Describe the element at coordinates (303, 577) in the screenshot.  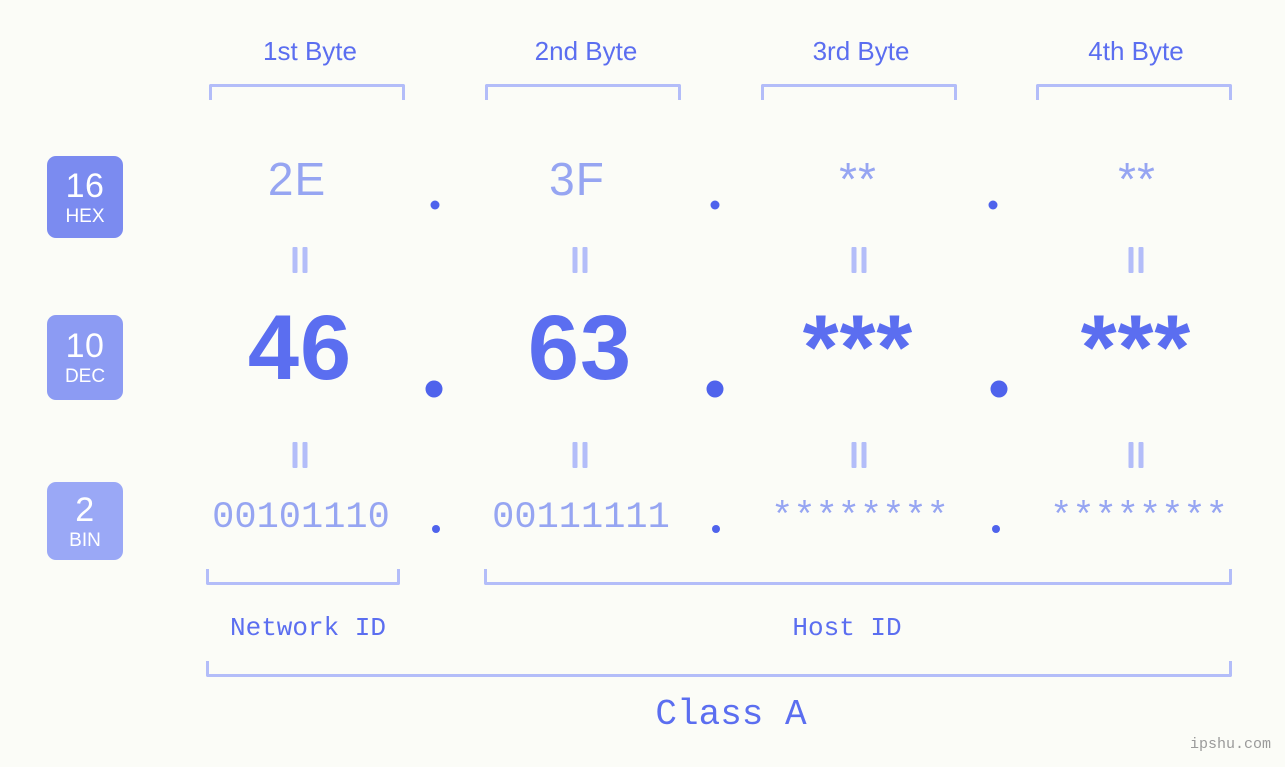
I see `network-id-bracket` at that location.